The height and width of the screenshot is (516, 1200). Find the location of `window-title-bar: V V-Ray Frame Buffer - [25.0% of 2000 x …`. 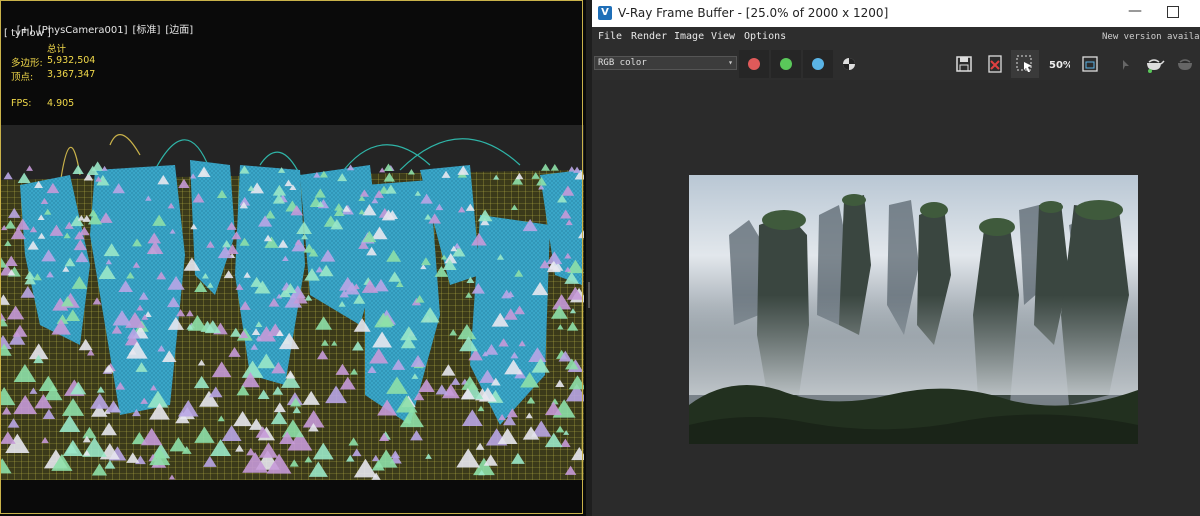

window-title-bar: V V-Ray Frame Buffer - [25.0% of 2000 x … is located at coordinates (896, 13).